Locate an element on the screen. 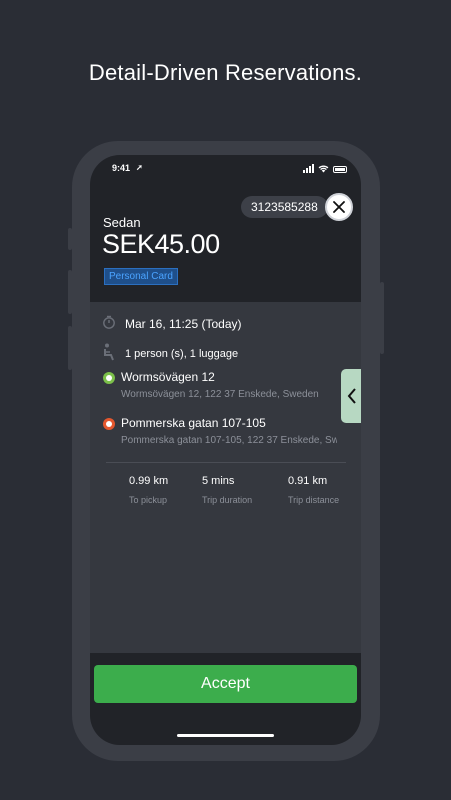 This screenshot has width=451, height=800. pickup-datetime: Mar 16, 11:25 (Today) is located at coordinates (183, 324).